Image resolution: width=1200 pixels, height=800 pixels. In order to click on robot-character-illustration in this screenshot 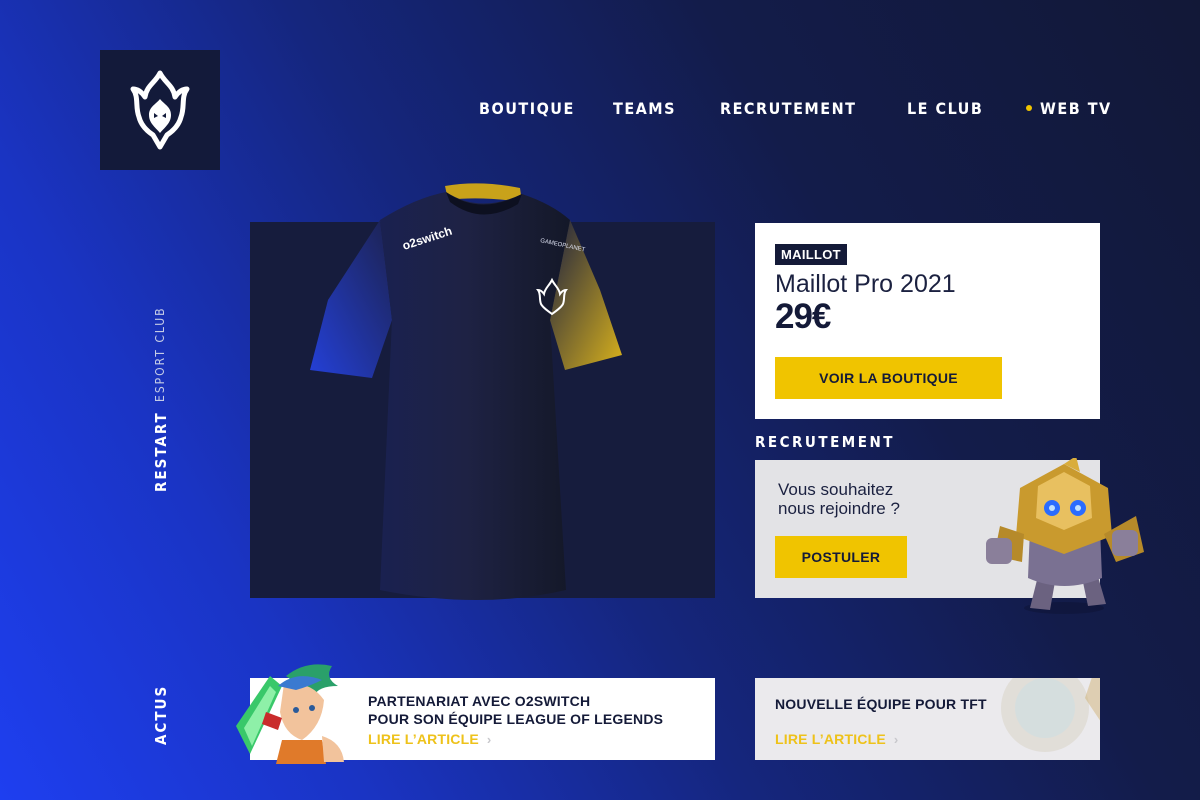, I will do `click(1065, 536)`.